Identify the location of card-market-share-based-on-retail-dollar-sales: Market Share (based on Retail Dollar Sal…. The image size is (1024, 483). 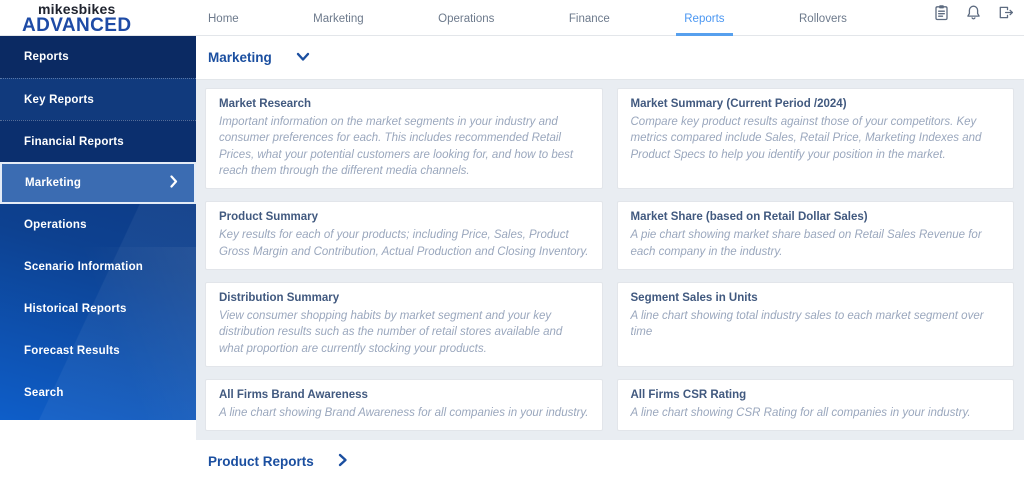
(815, 235).